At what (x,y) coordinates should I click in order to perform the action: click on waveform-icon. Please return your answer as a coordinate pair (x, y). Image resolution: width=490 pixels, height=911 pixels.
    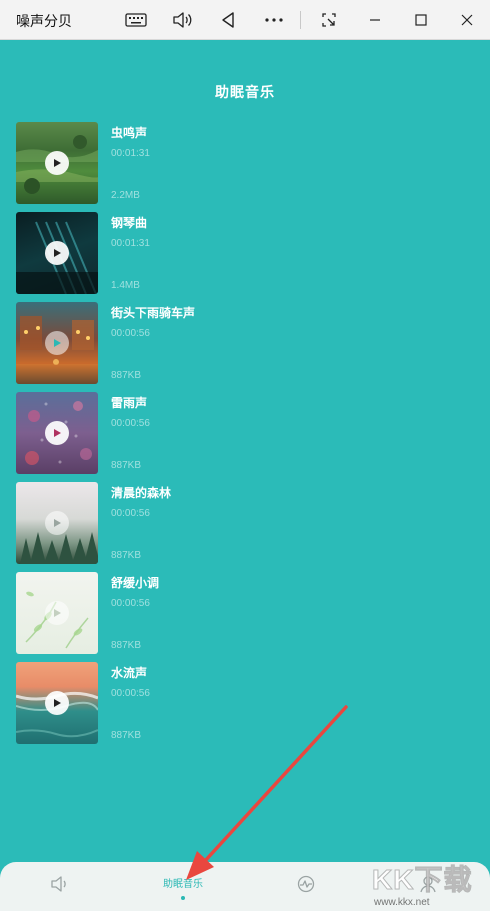
    Looking at the image, I should click on (306, 886).